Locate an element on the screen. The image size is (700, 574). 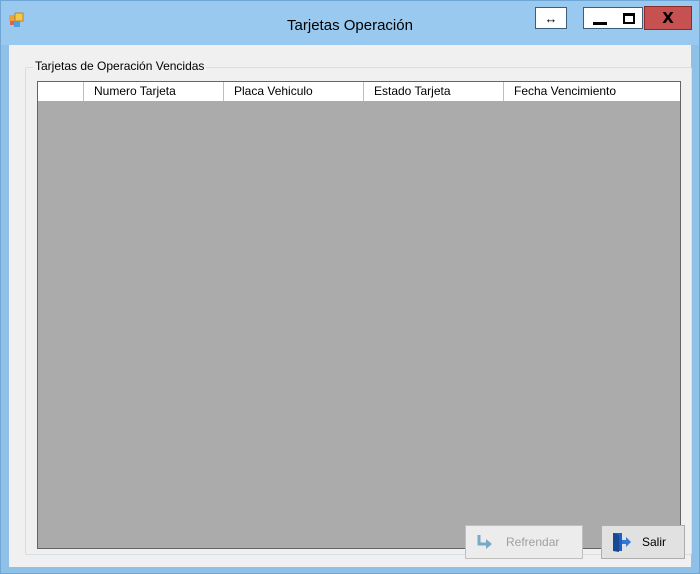
resize-arrows-icon: ↔ is located at coordinates (551, 18).